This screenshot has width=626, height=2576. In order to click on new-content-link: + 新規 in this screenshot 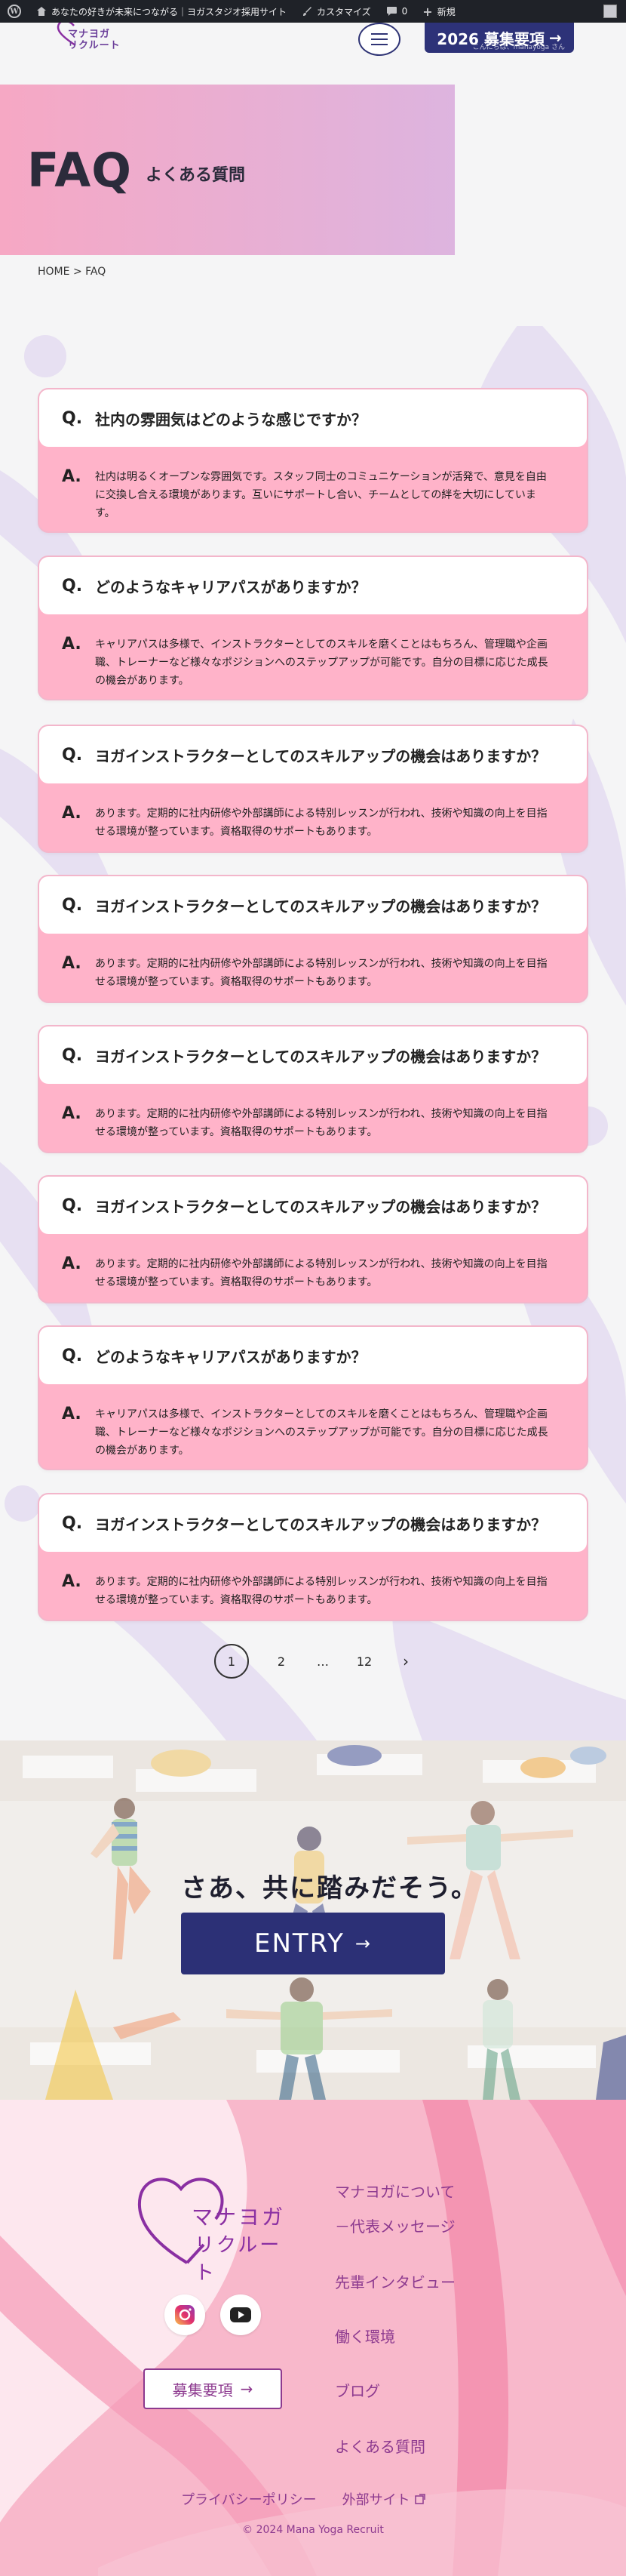, I will do `click(438, 11)`.